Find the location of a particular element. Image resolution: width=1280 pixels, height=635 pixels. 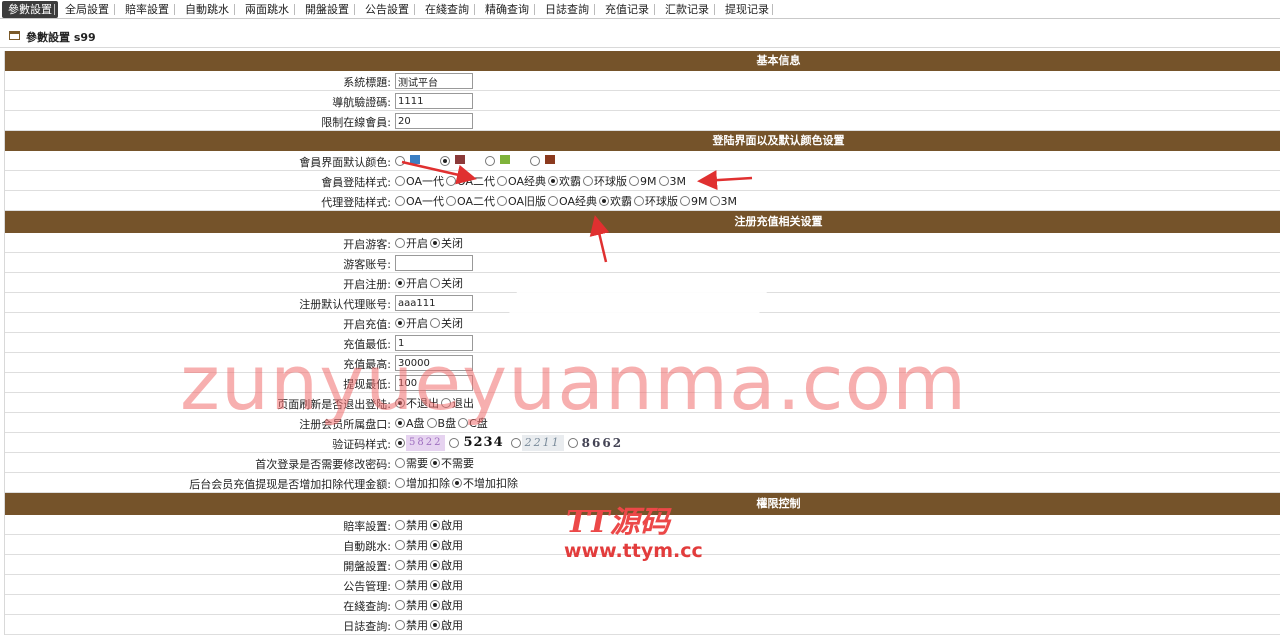

color-radio-blue is located at coordinates (400, 161).